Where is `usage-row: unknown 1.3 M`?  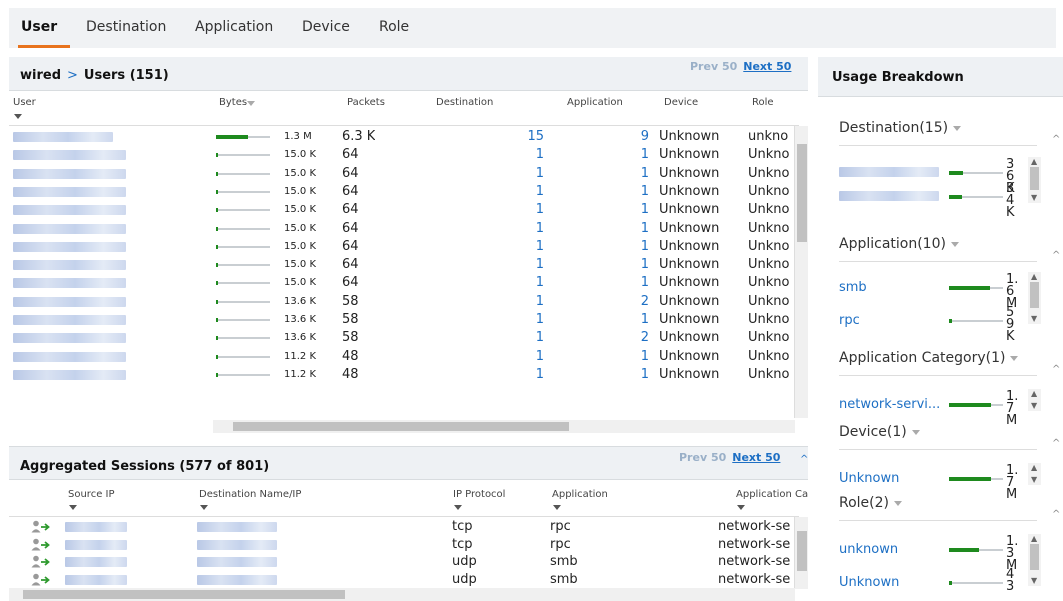 usage-row: unknown 1.3 M is located at coordinates (946, 553).